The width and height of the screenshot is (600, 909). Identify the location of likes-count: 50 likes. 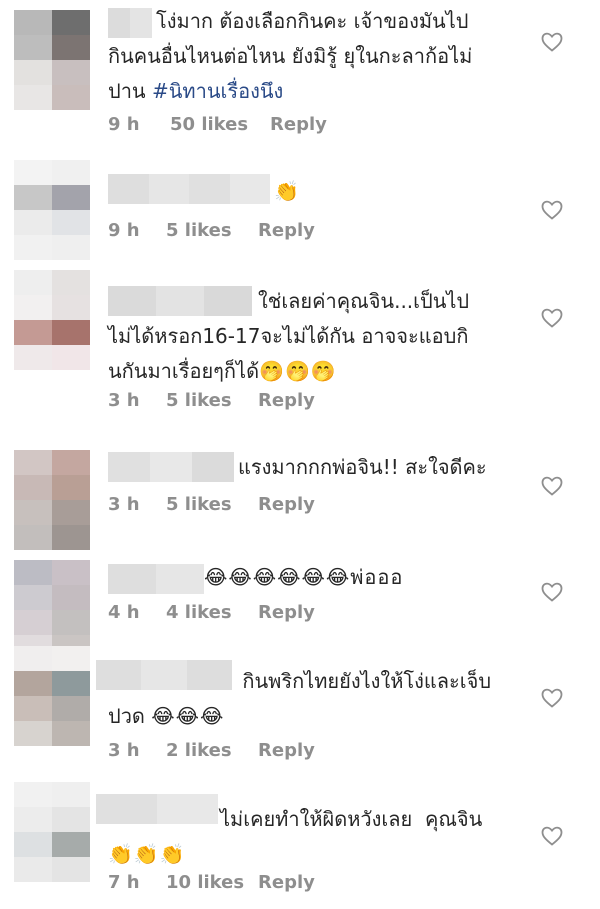
(220, 124).